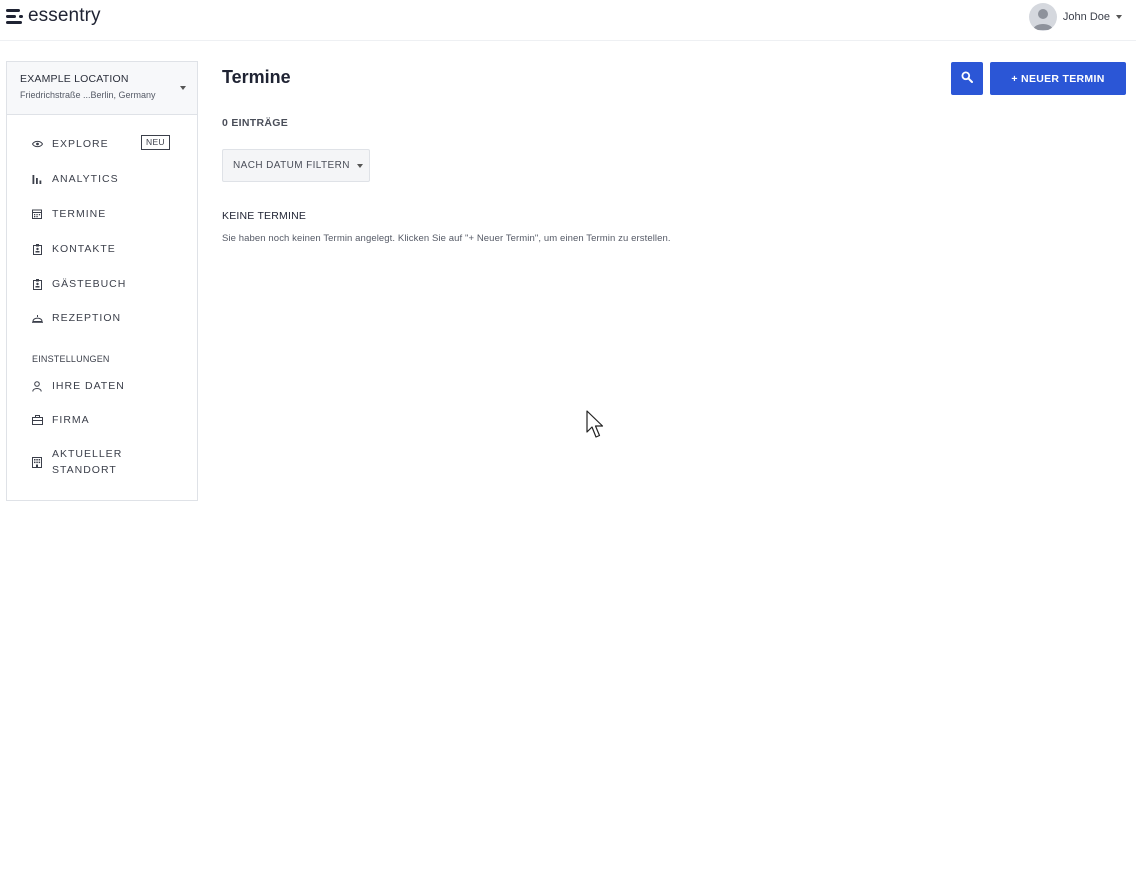 The image size is (1136, 882). Describe the element at coordinates (37, 420) in the screenshot. I see `briefcase-icon` at that location.